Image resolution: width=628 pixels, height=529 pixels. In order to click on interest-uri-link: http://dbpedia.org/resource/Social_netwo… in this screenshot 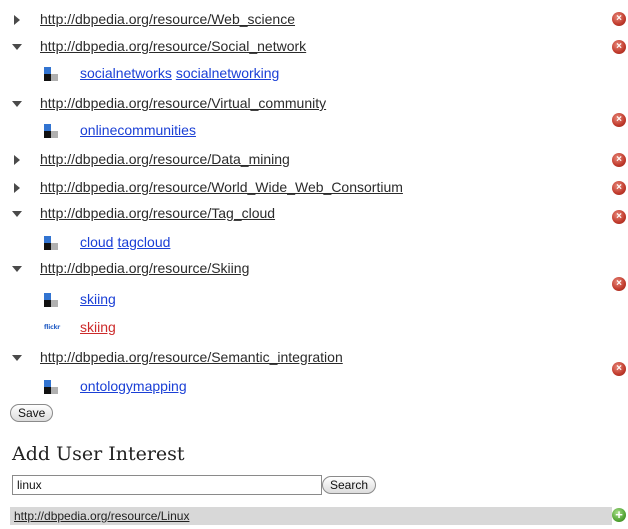, I will do `click(173, 46)`.